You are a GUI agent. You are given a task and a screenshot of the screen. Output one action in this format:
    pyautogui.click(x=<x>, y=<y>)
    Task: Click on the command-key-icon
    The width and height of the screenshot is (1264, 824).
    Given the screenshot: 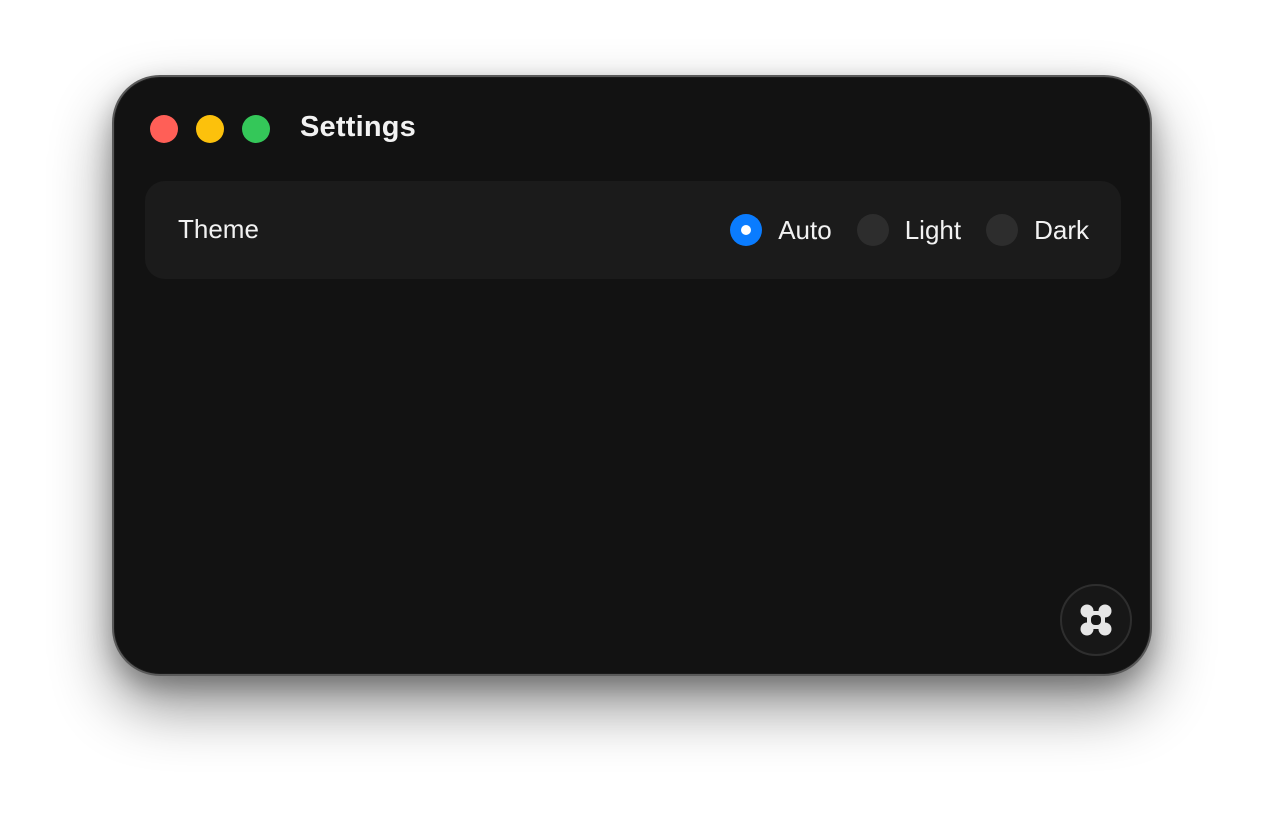 What is the action you would take?
    pyautogui.click(x=1096, y=620)
    